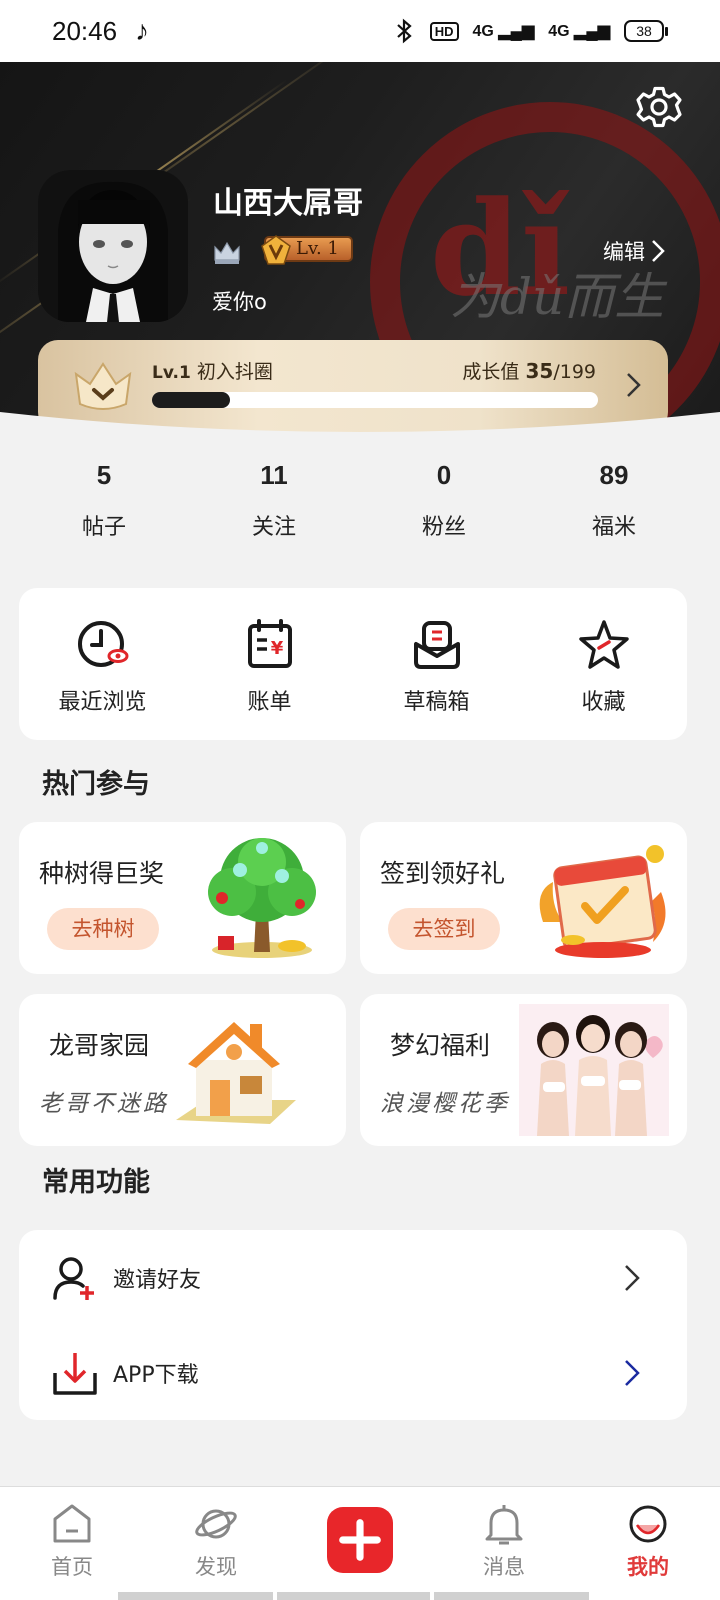 This screenshot has height=1600, width=720. Describe the element at coordinates (444, 475) in the screenshot. I see `stat-value: 0` at that location.